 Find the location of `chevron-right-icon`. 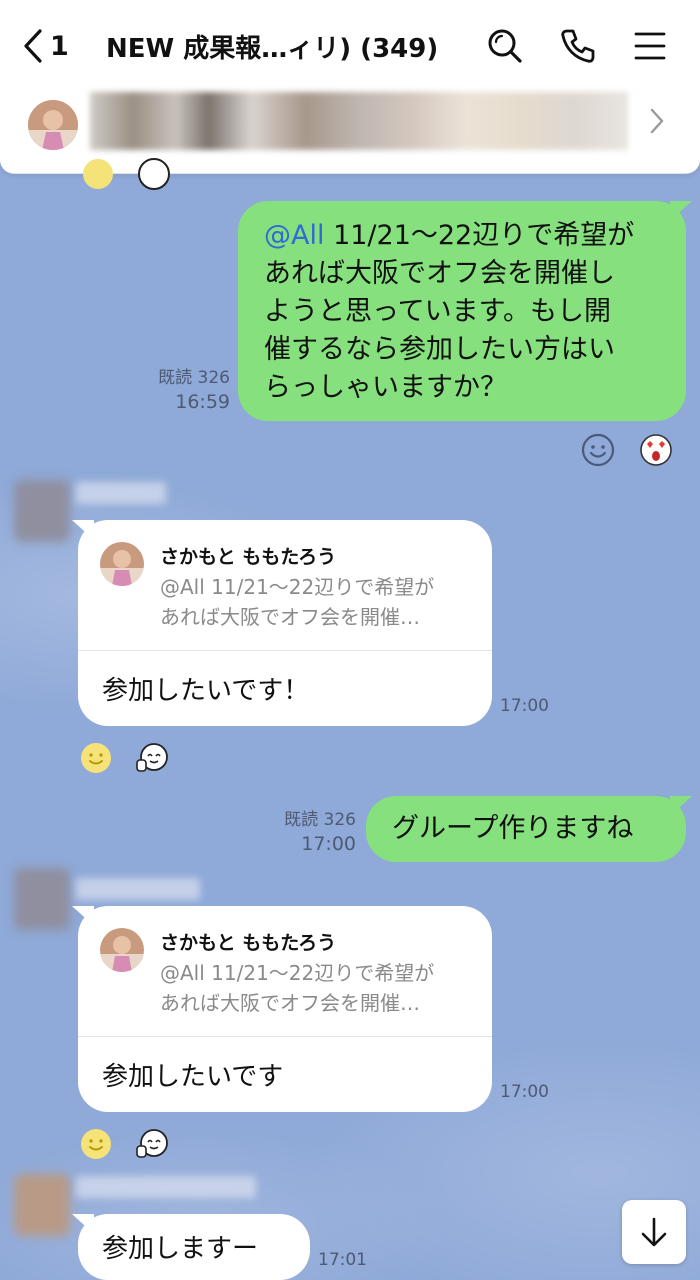

chevron-right-icon is located at coordinates (657, 121).